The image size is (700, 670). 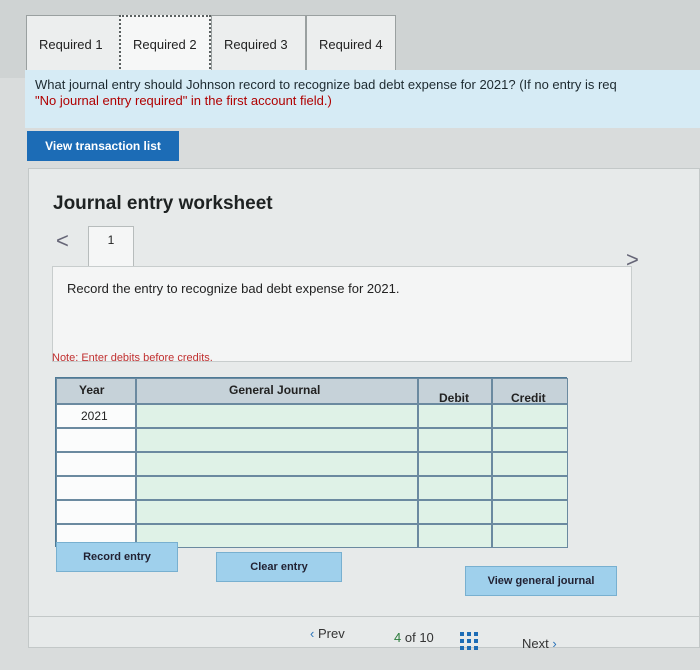 What do you see at coordinates (554, 643) in the screenshot?
I see `chevron-right-icon: ›` at bounding box center [554, 643].